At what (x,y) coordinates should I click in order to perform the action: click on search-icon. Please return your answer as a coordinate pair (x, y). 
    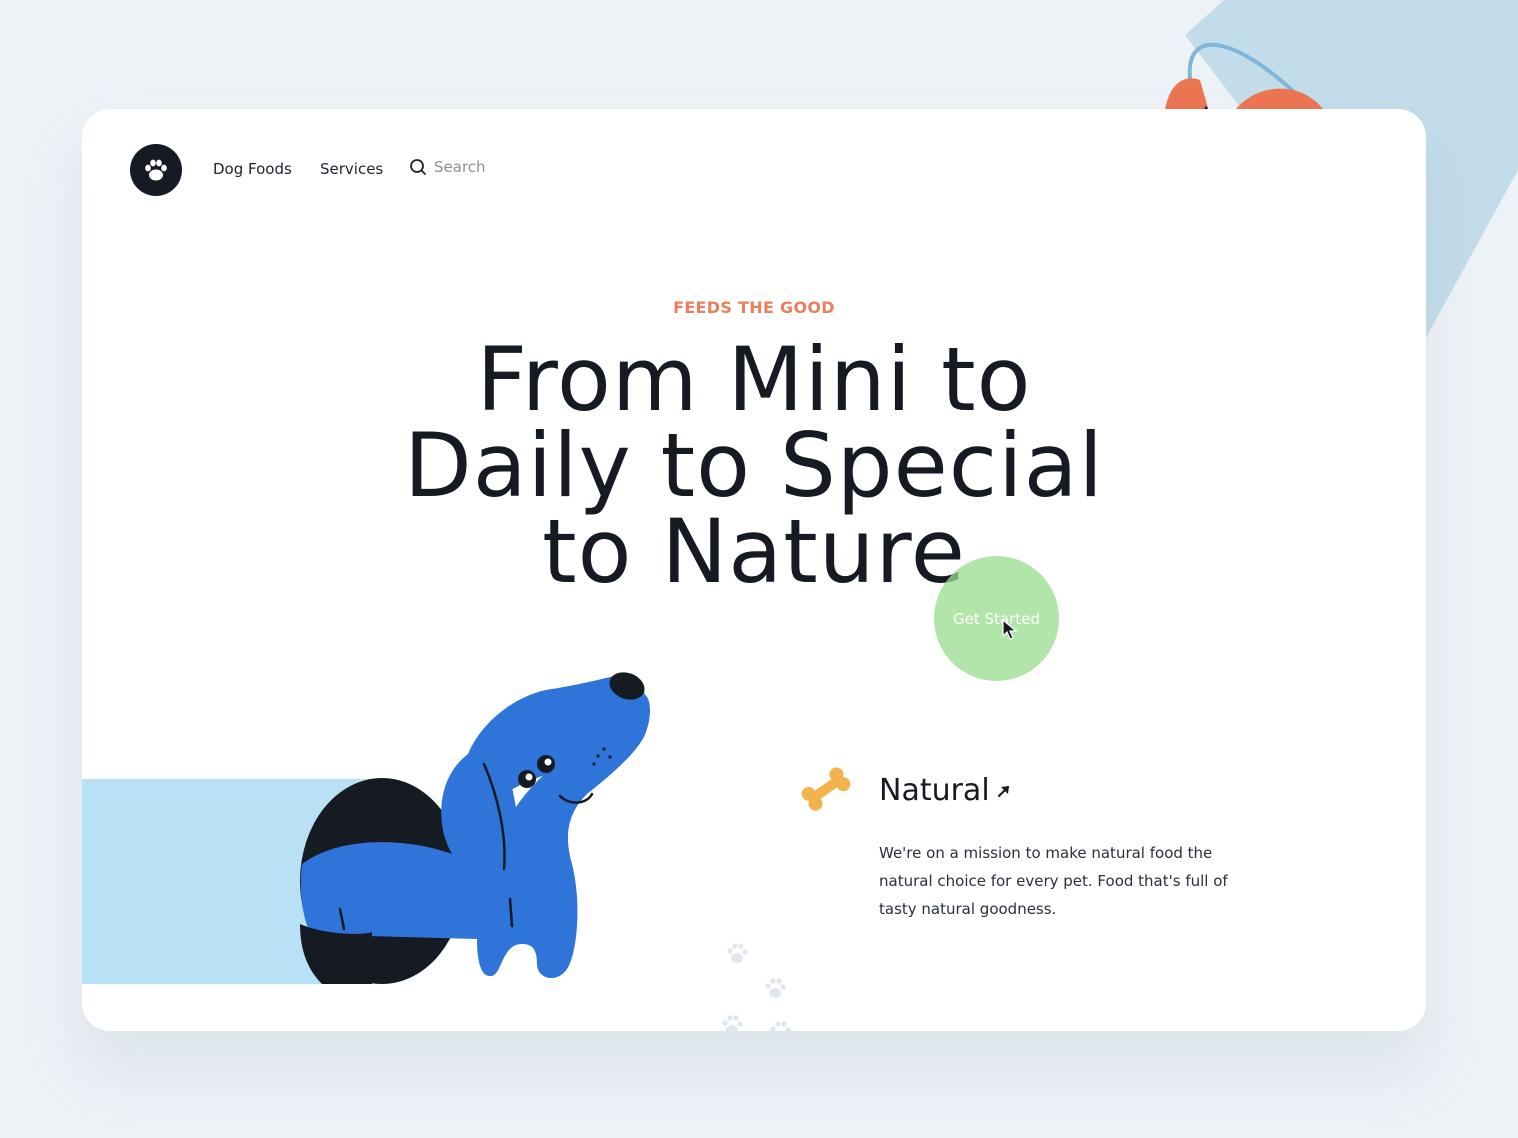
    Looking at the image, I should click on (418, 167).